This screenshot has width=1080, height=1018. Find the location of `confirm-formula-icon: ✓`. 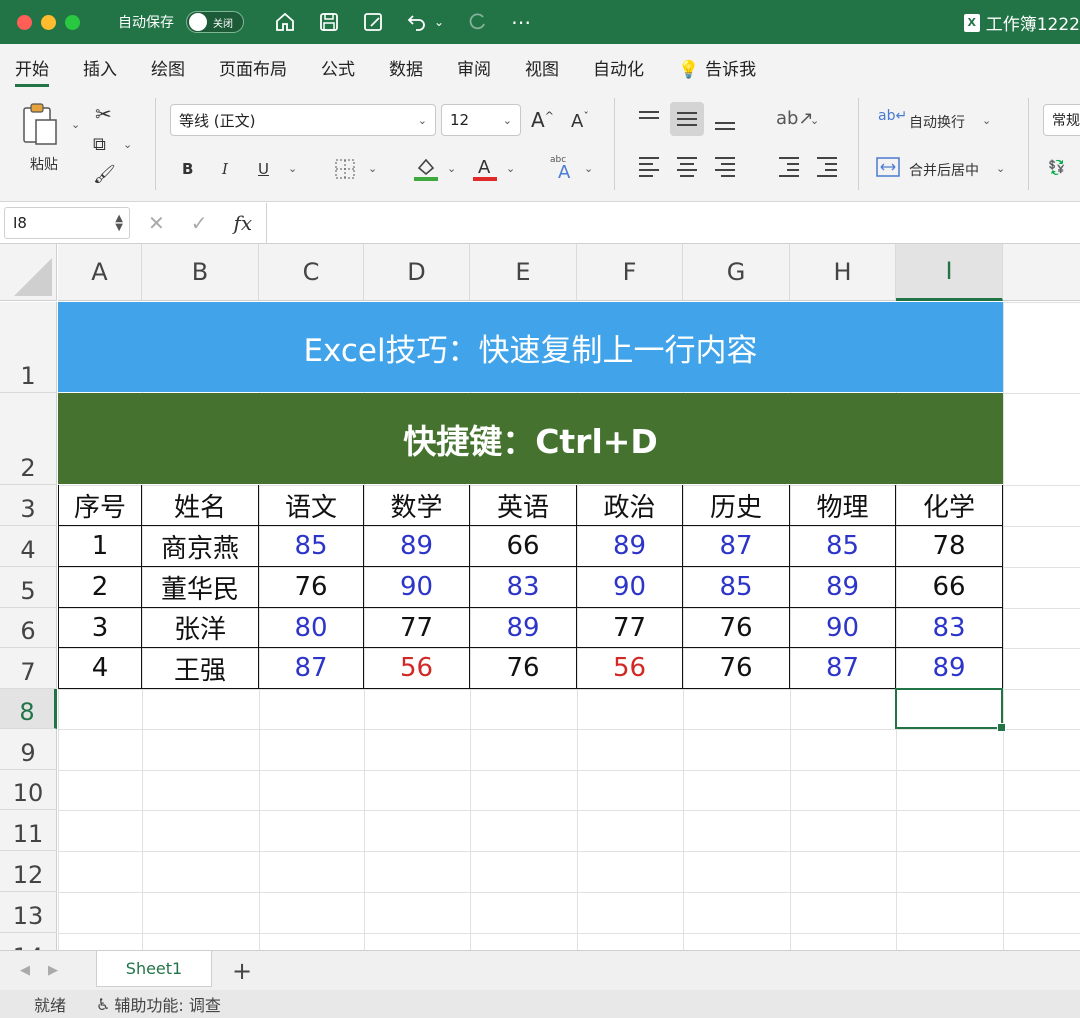

confirm-formula-icon: ✓ is located at coordinates (199, 223).